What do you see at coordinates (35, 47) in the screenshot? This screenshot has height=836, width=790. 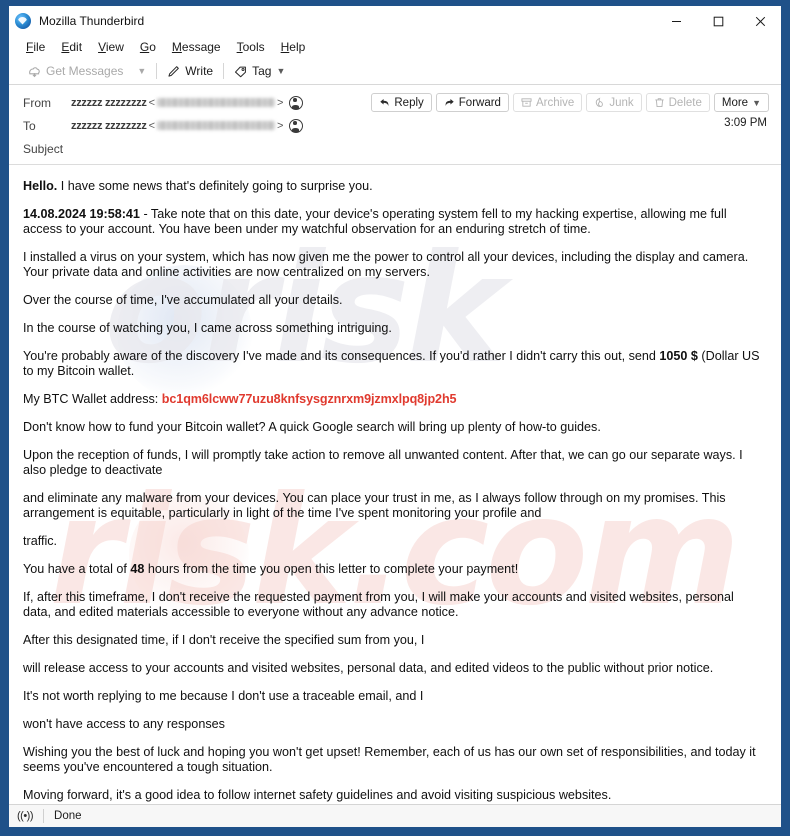 I see `menu-file: File` at bounding box center [35, 47].